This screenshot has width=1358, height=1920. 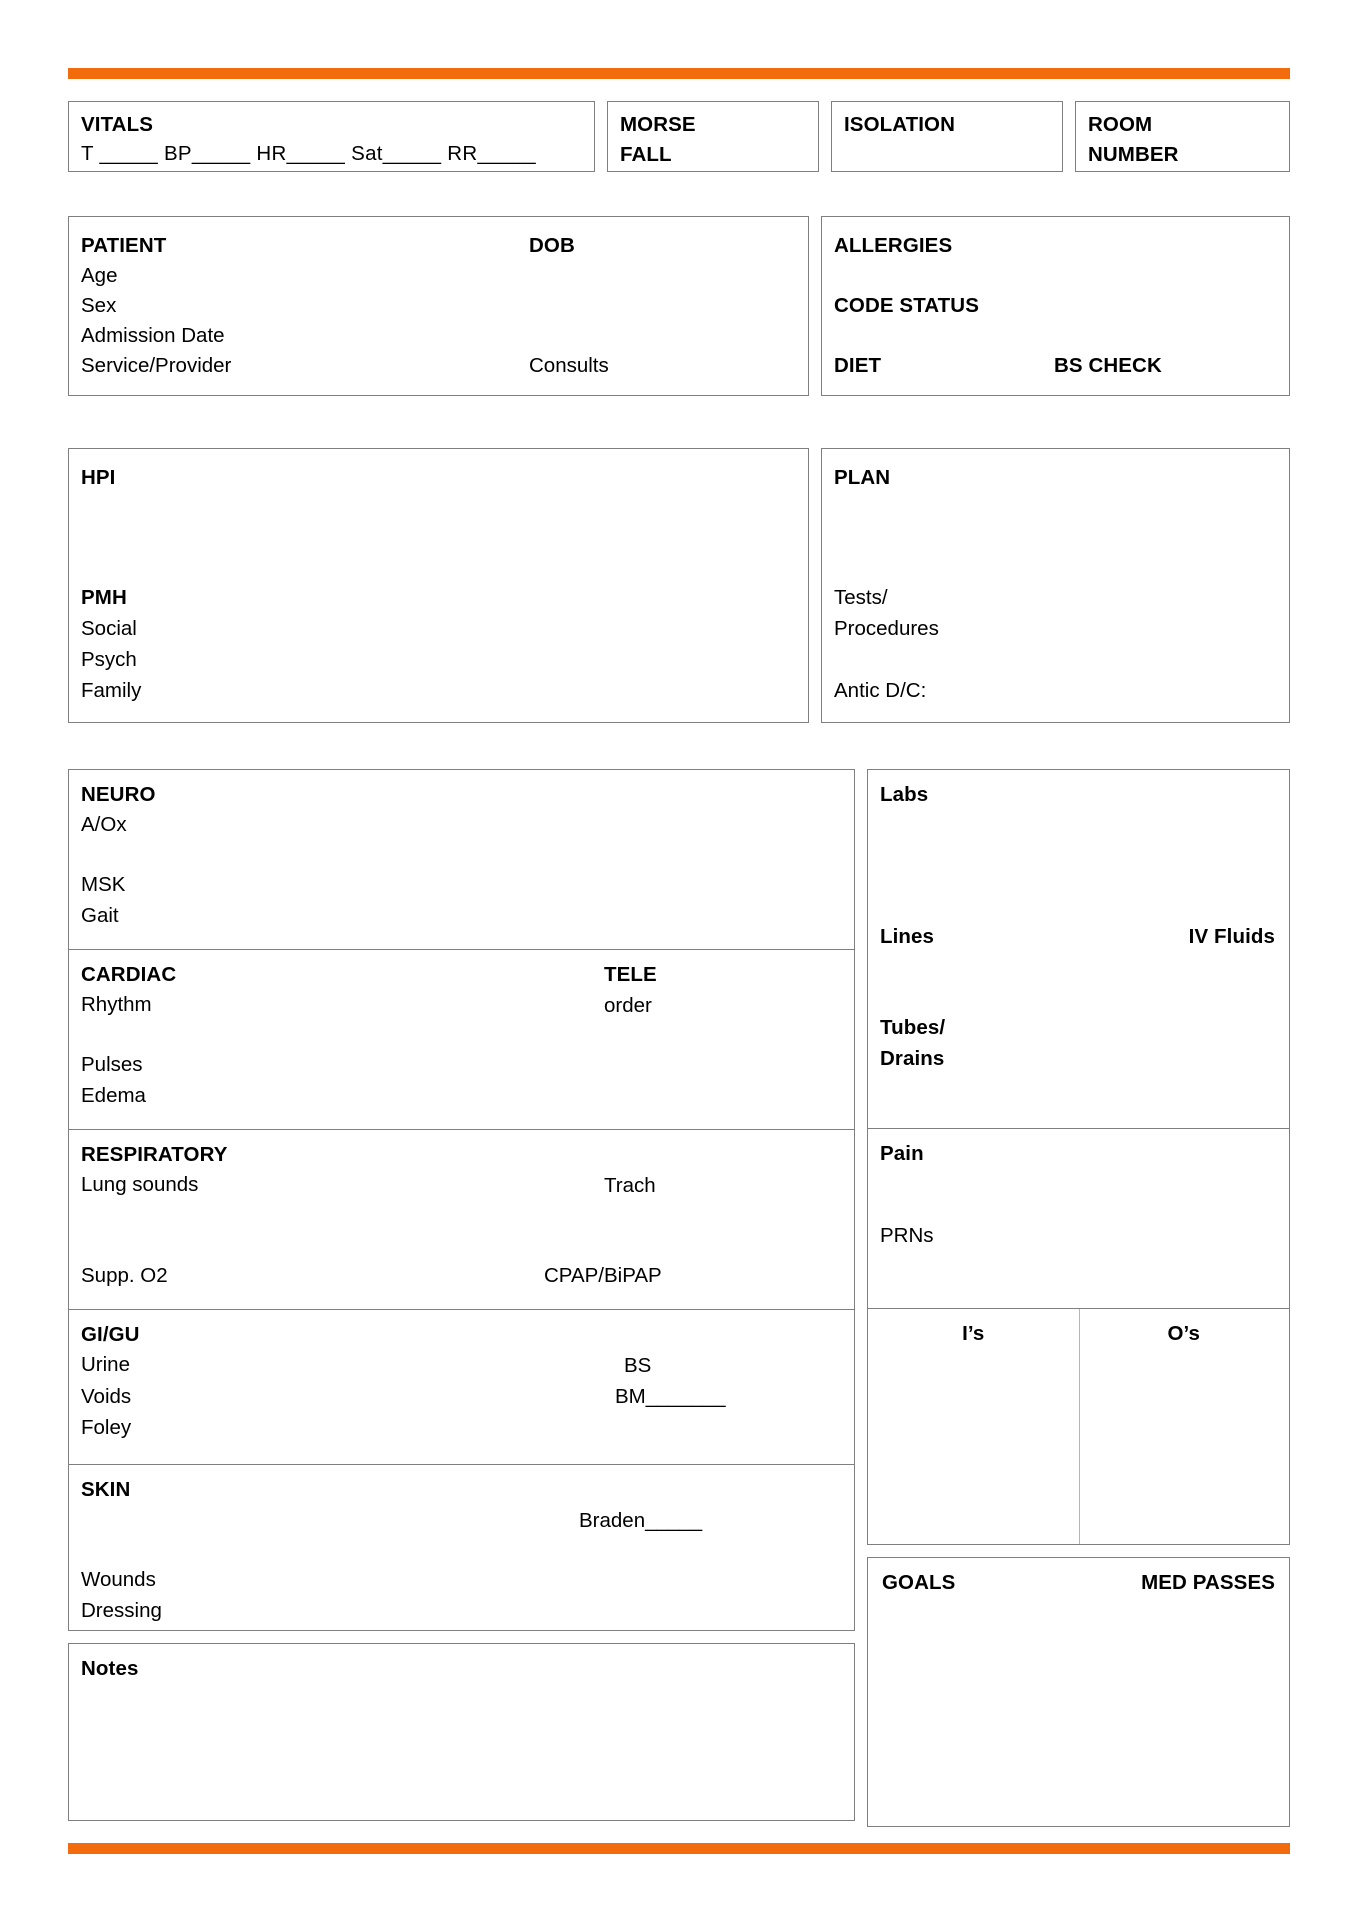 What do you see at coordinates (110, 1668) in the screenshot?
I see `notes-title: Notes` at bounding box center [110, 1668].